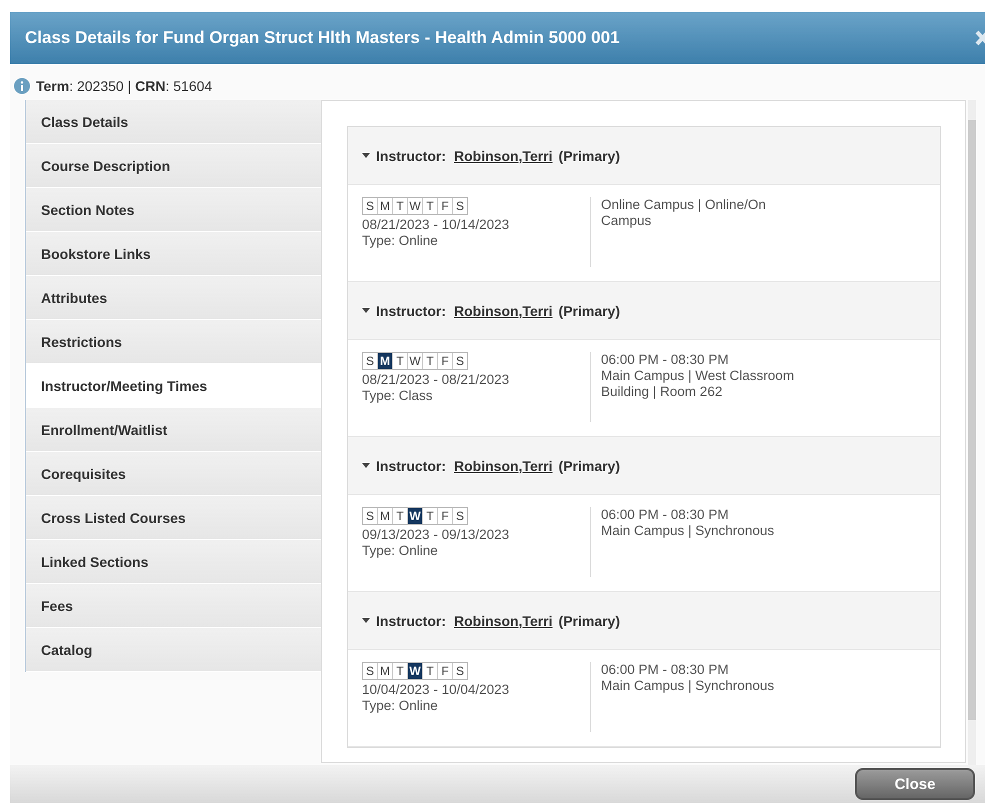  I want to click on meeting-dates: 08/21/2023 - 08/21/2023, so click(436, 380).